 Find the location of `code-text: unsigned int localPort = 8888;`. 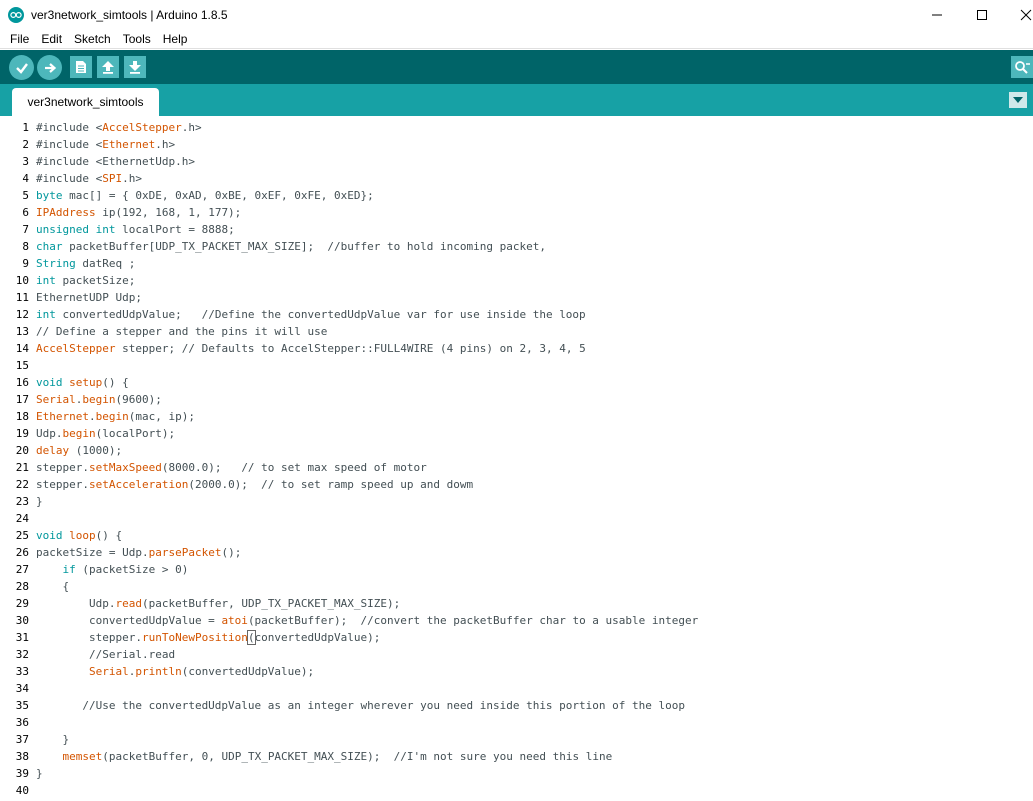

code-text: unsigned int localPort = 8888; is located at coordinates (135, 229).